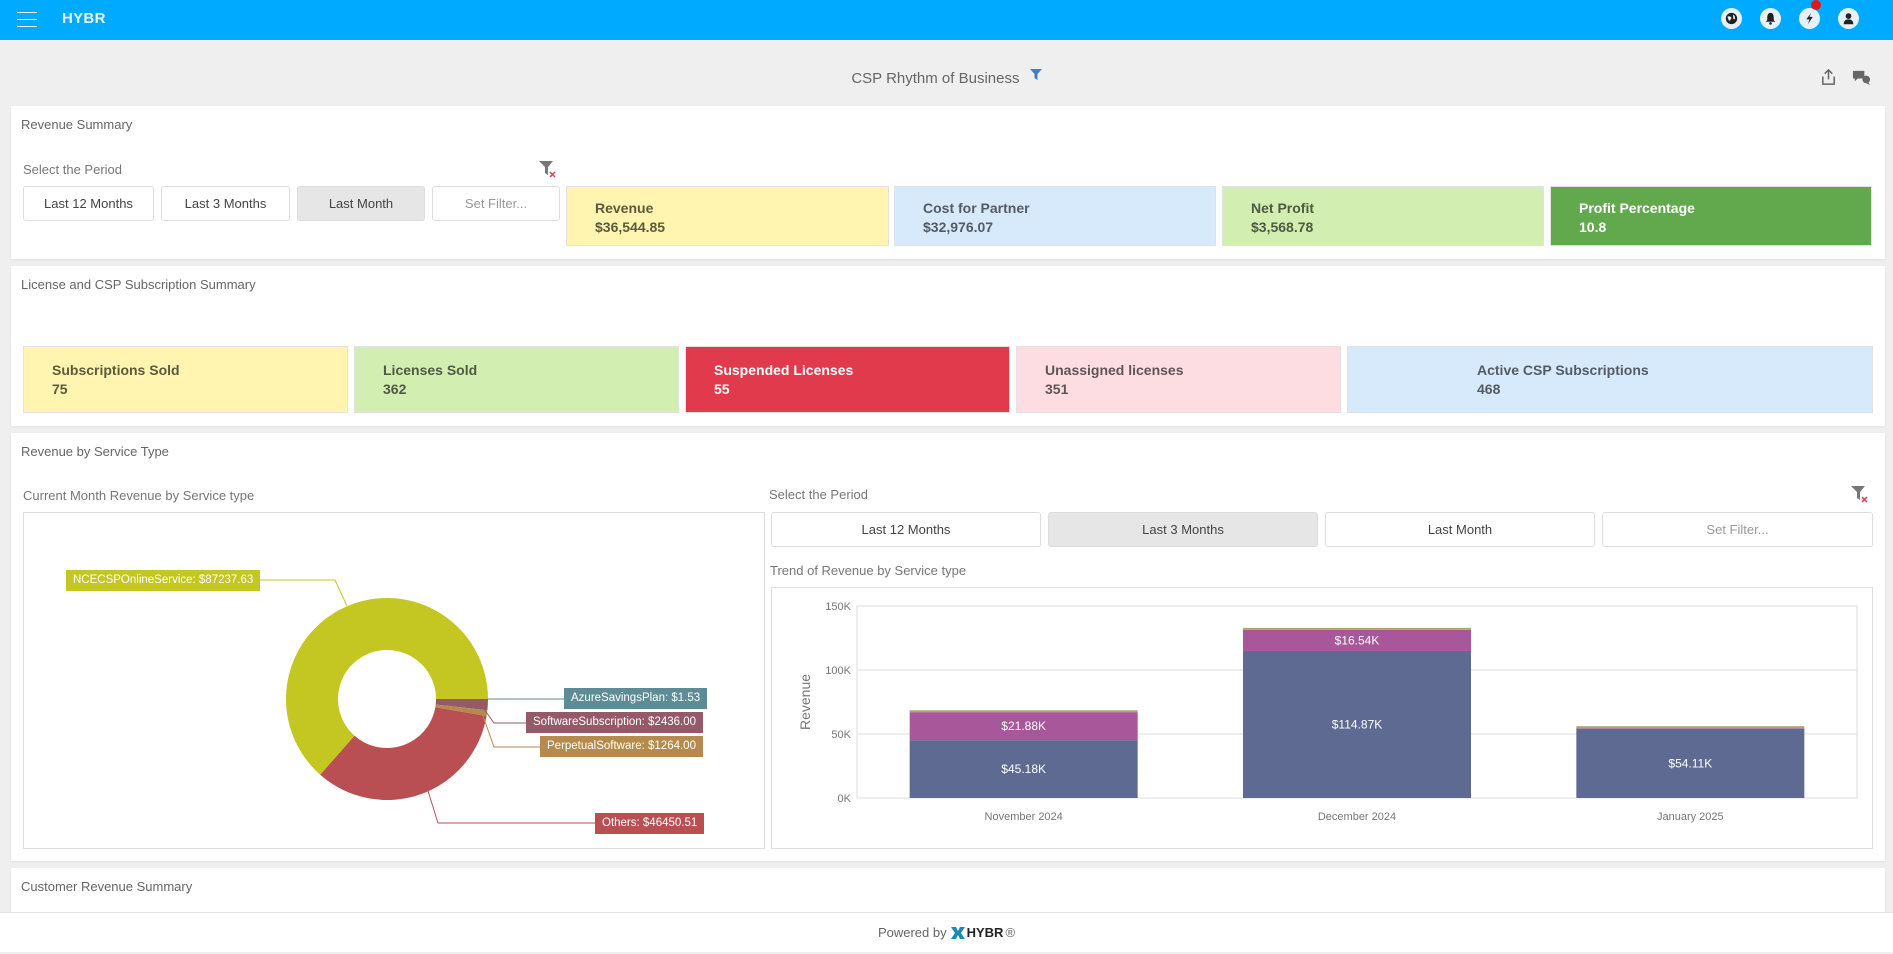 The width and height of the screenshot is (1893, 954). Describe the element at coordinates (838, 607) in the screenshot. I see `y-tick-label: 150K` at that location.